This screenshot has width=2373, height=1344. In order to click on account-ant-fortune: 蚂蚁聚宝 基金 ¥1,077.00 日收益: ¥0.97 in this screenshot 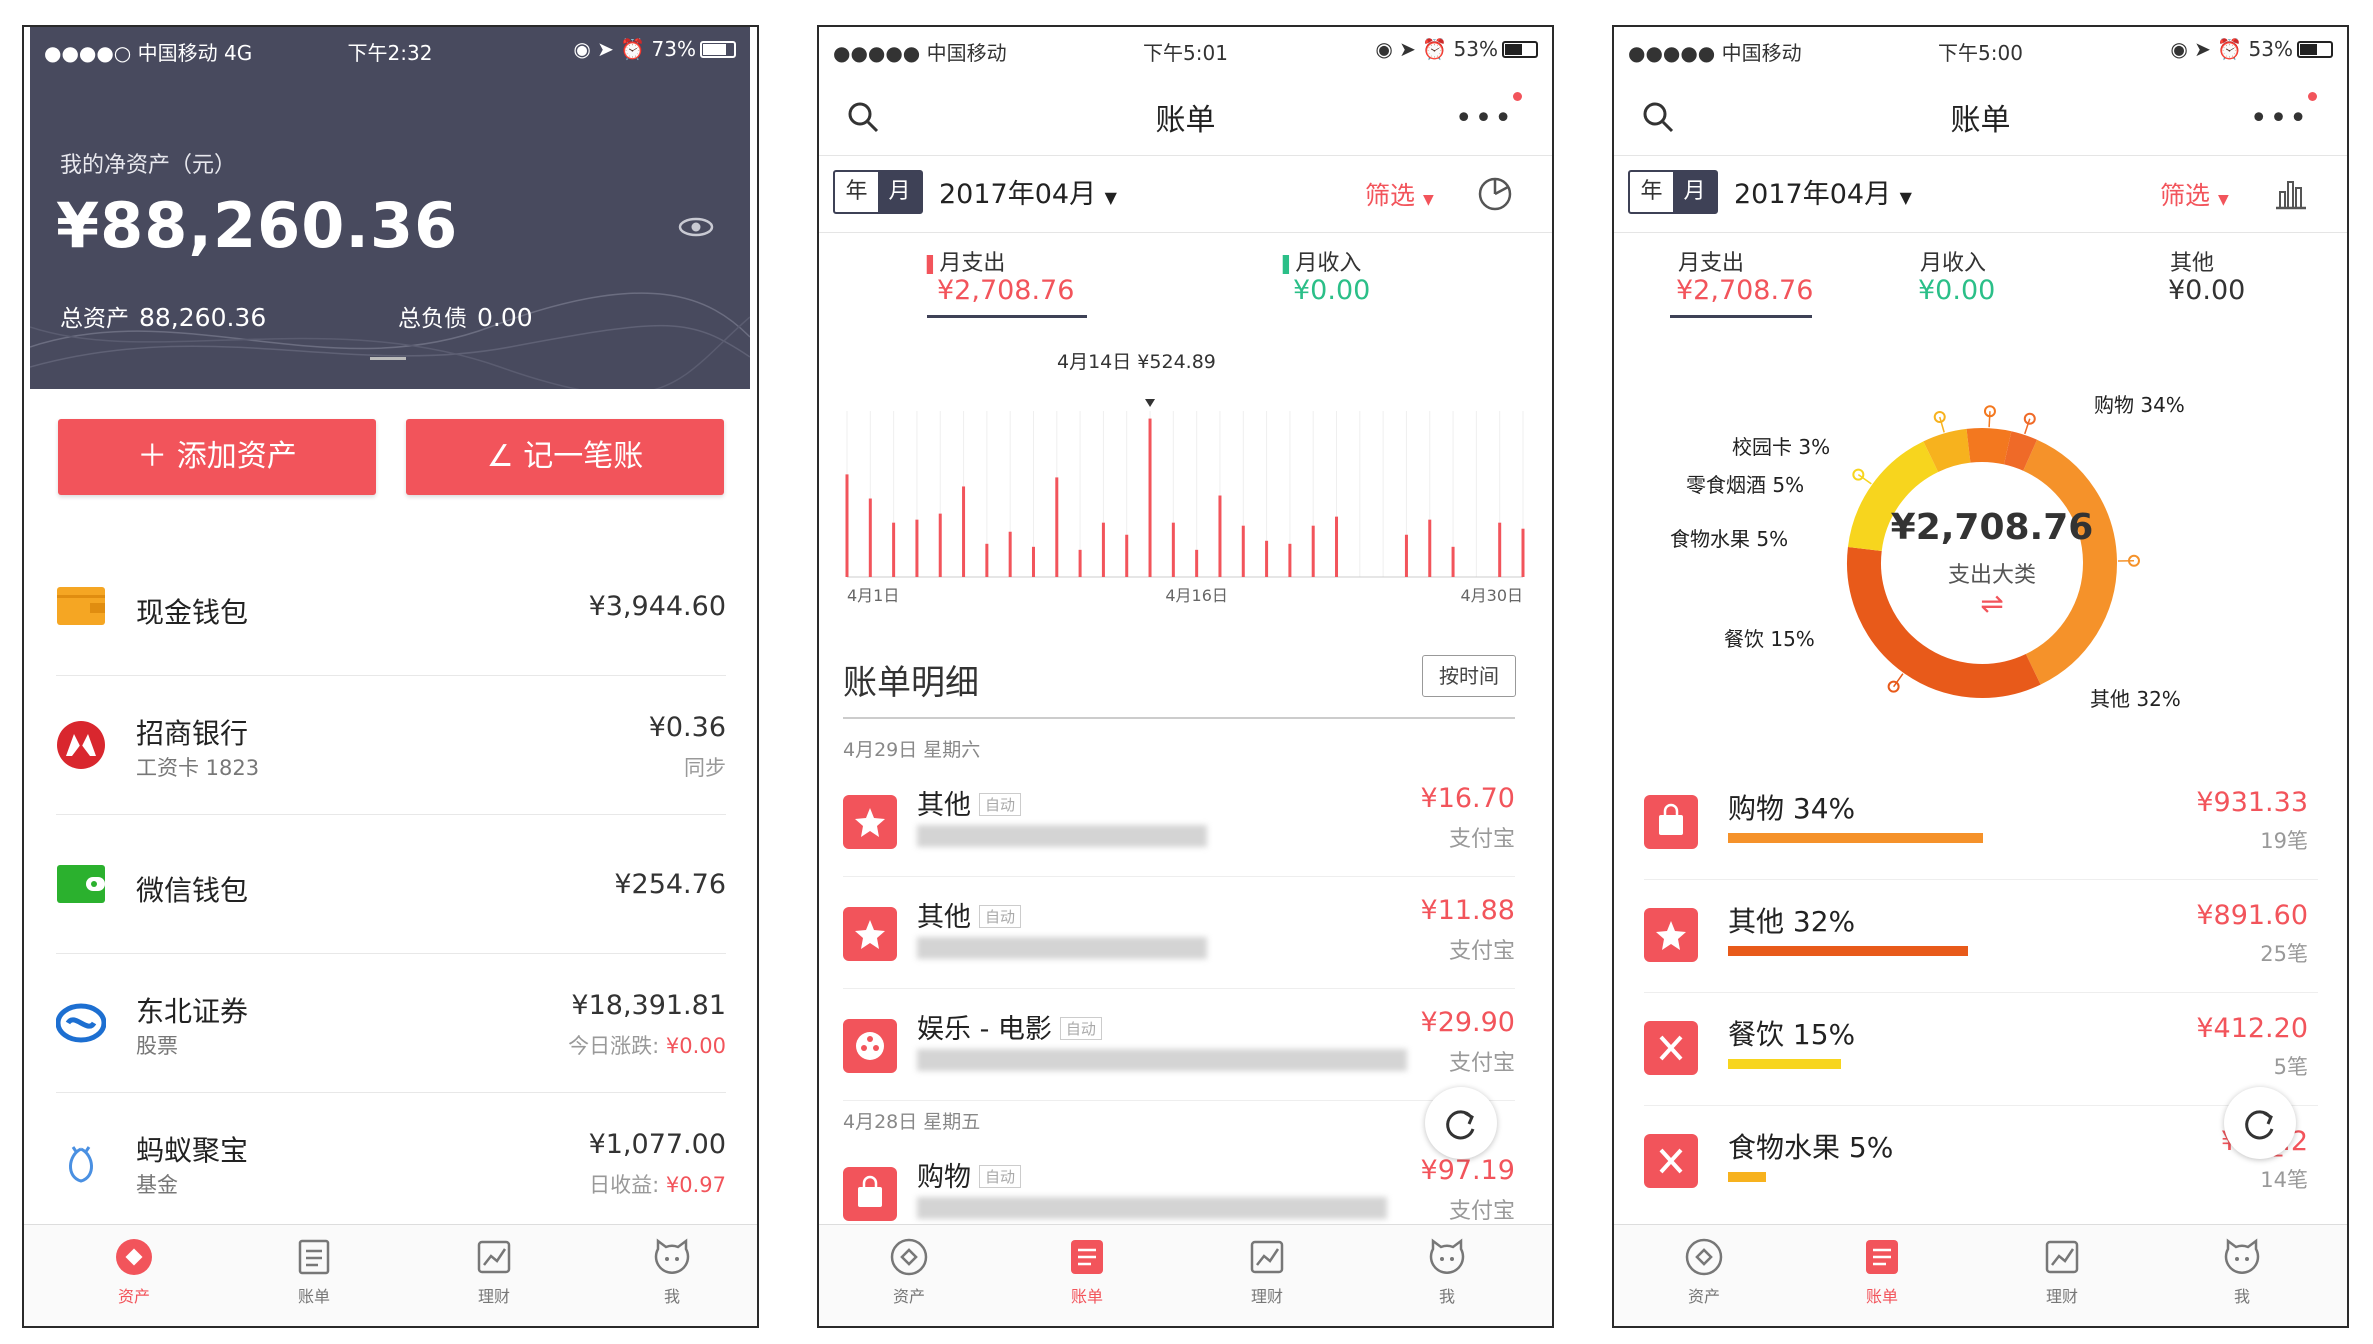, I will do `click(391, 1162)`.